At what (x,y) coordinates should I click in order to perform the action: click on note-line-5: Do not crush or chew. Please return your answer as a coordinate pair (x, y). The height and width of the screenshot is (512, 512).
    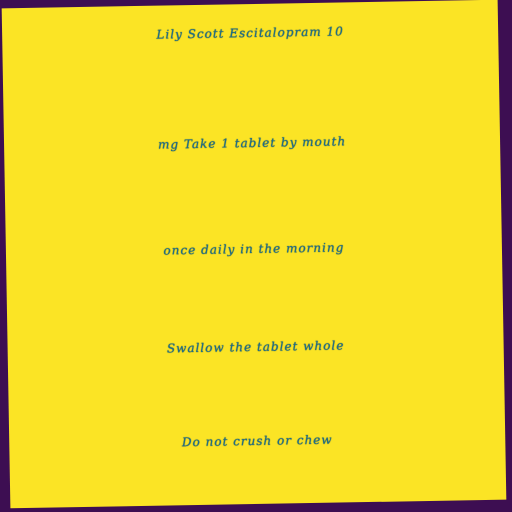
    Looking at the image, I should click on (257, 441).